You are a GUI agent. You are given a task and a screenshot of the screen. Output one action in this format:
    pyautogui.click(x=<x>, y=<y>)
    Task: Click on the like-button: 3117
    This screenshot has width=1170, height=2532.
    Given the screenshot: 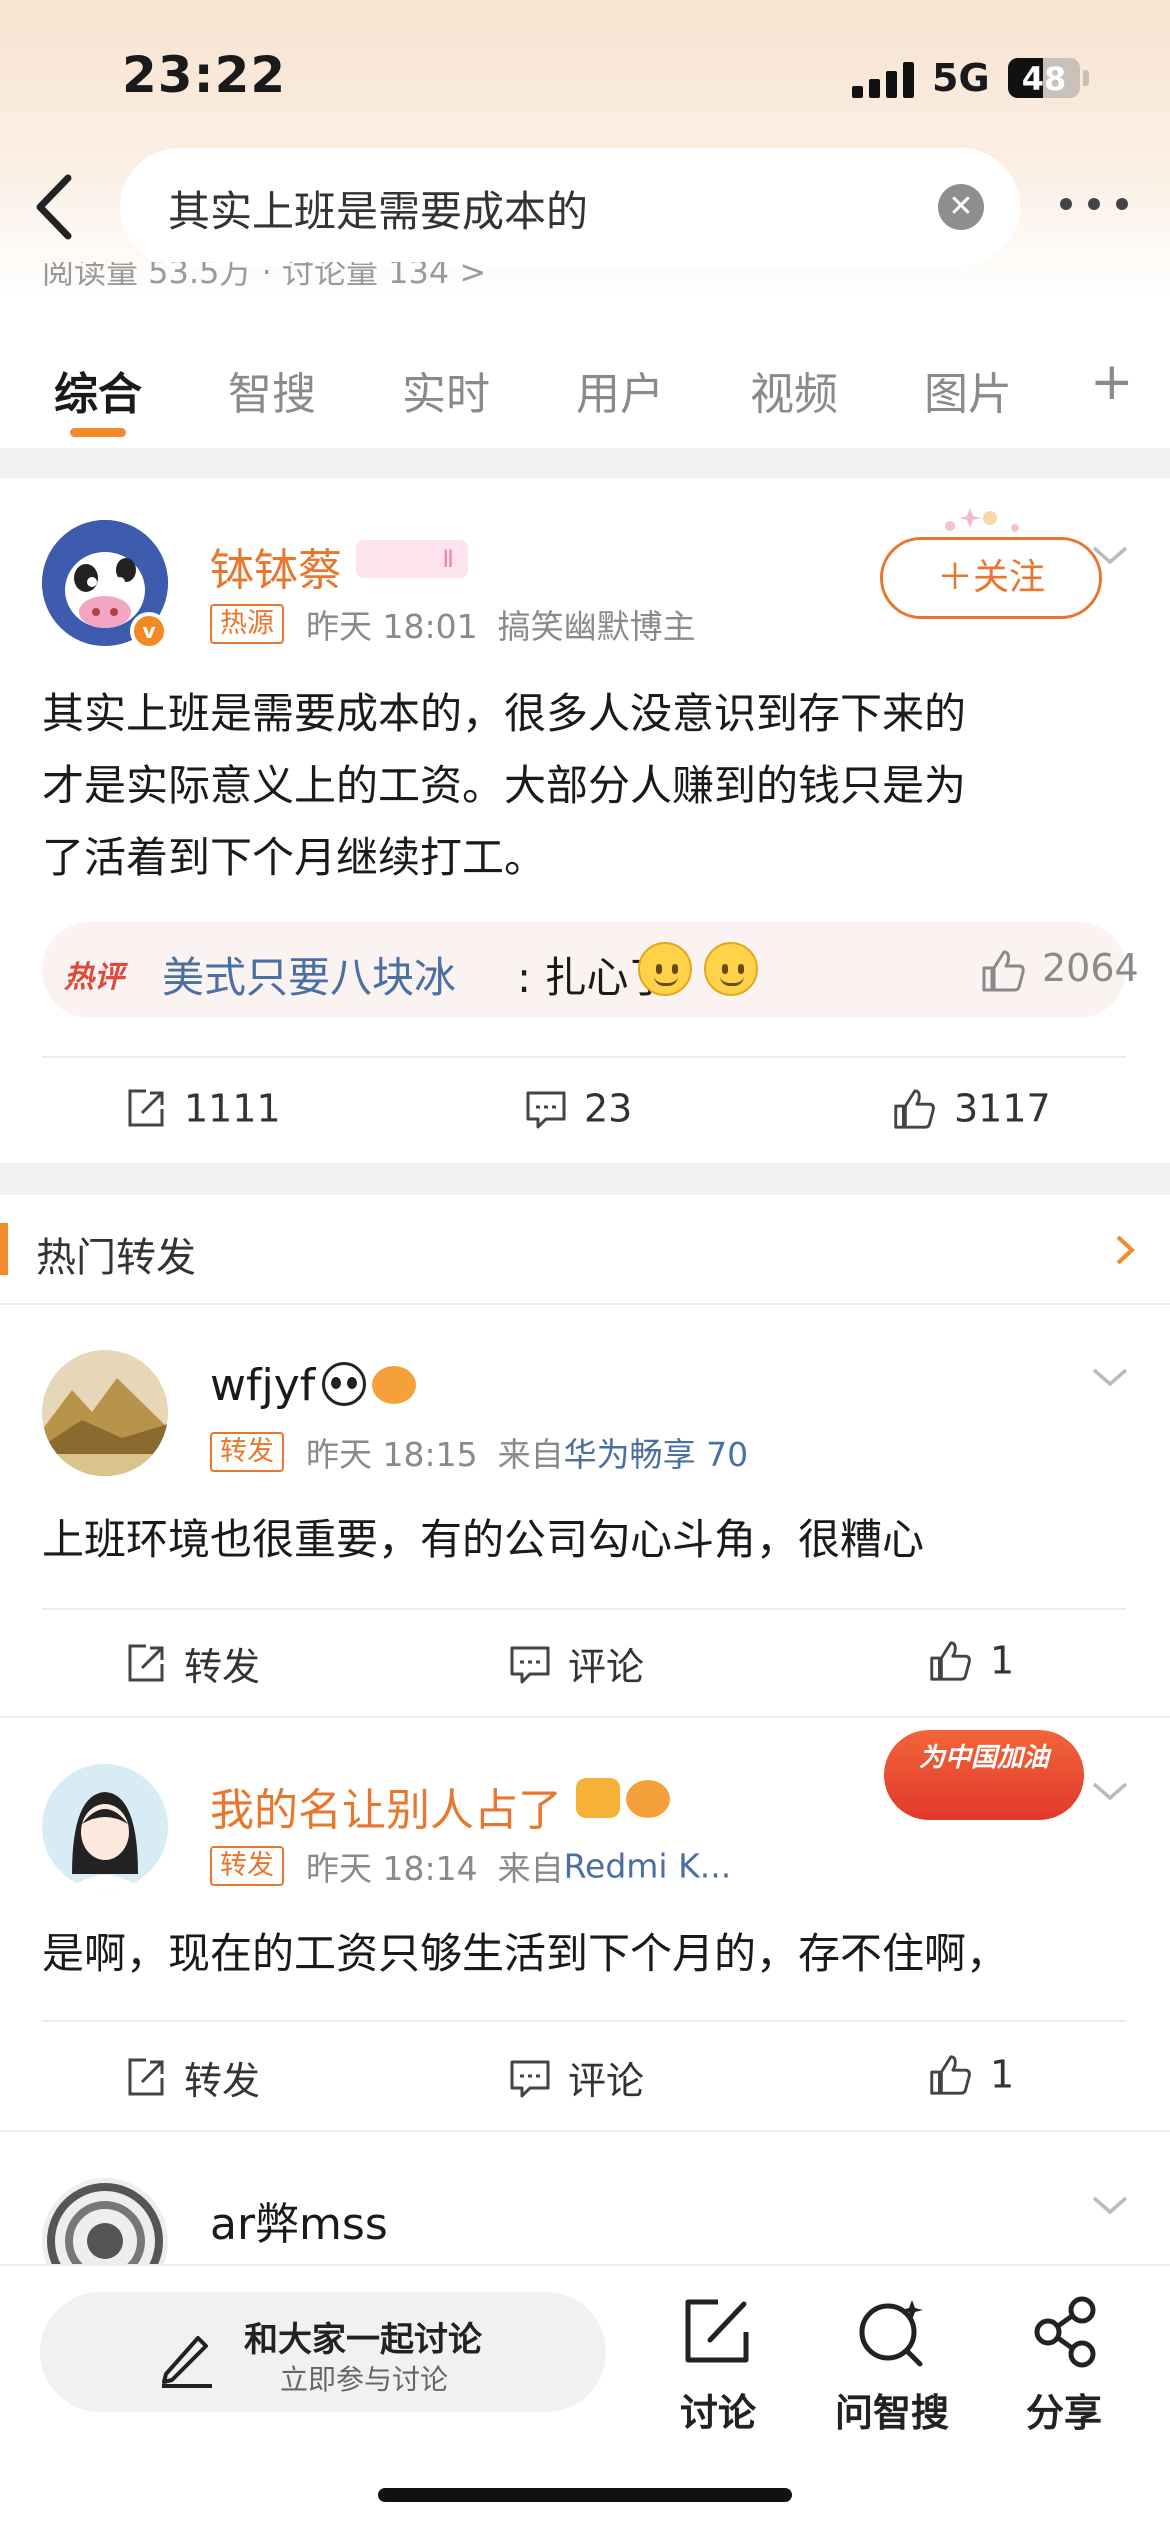 What is the action you would take?
    pyautogui.click(x=970, y=1108)
    